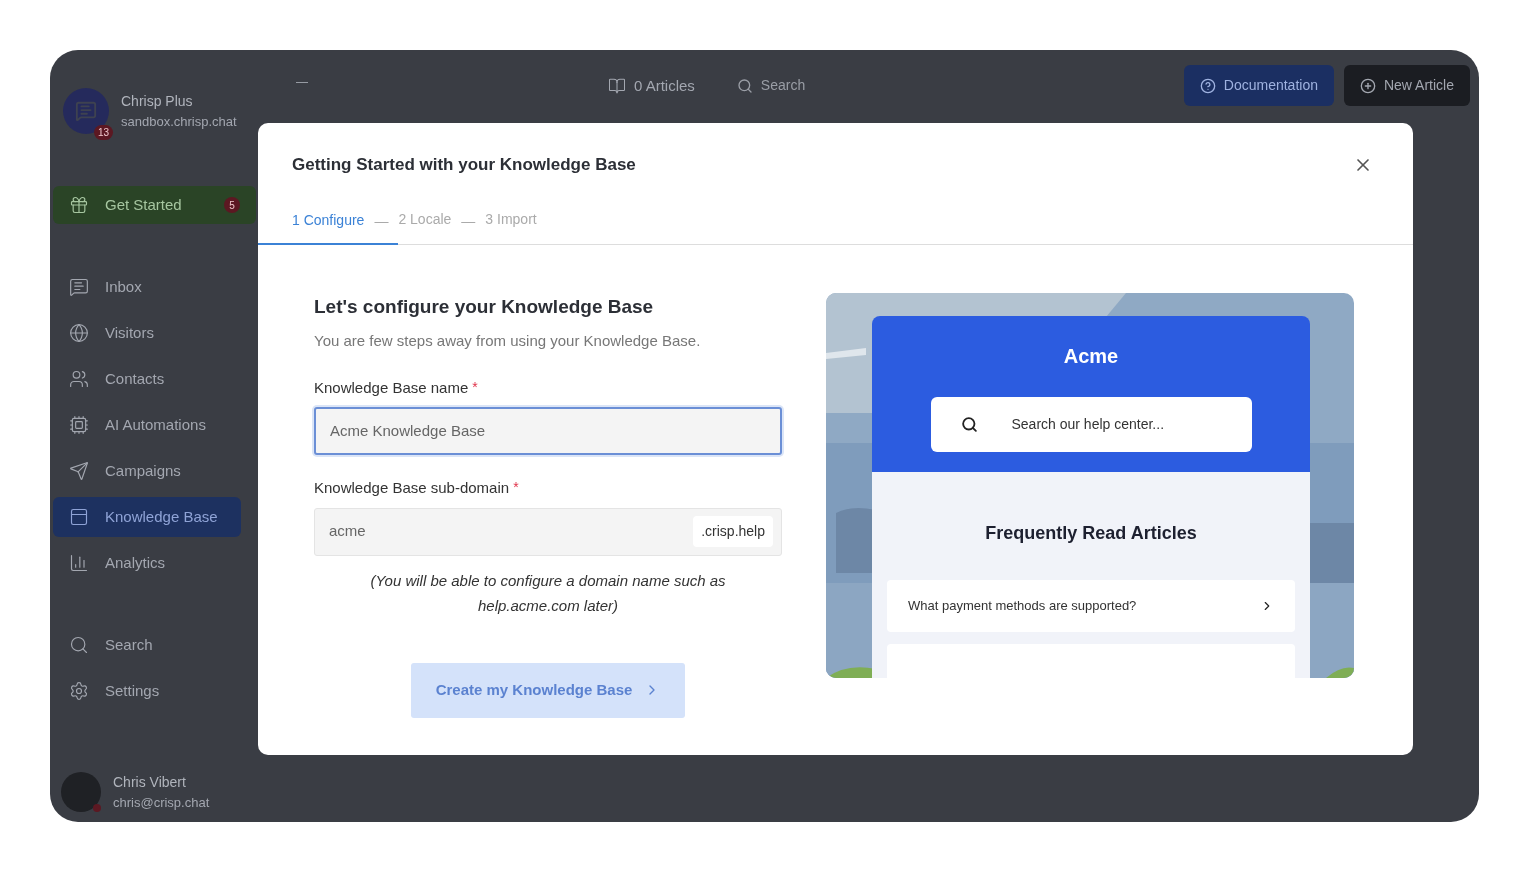 The width and height of the screenshot is (1529, 873). What do you see at coordinates (1091, 533) in the screenshot?
I see `preview-section-title: Frequently Read Articles` at bounding box center [1091, 533].